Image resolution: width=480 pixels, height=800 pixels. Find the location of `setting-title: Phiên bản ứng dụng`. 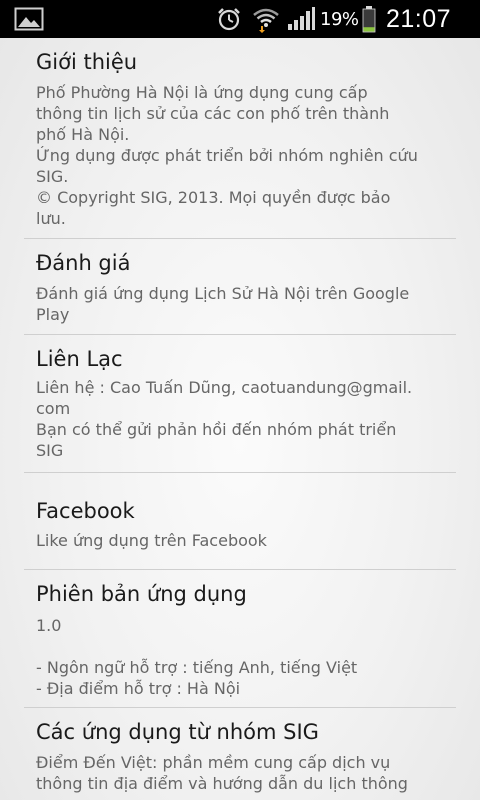

setting-title: Phiên bản ứng dụng is located at coordinates (141, 594).